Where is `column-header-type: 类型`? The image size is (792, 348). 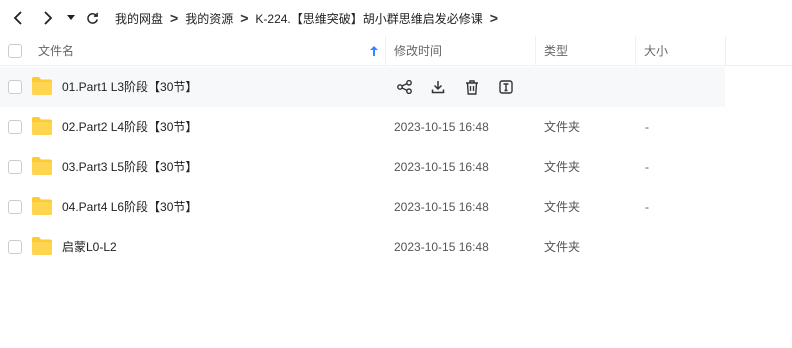 column-header-type: 类型 is located at coordinates (556, 50).